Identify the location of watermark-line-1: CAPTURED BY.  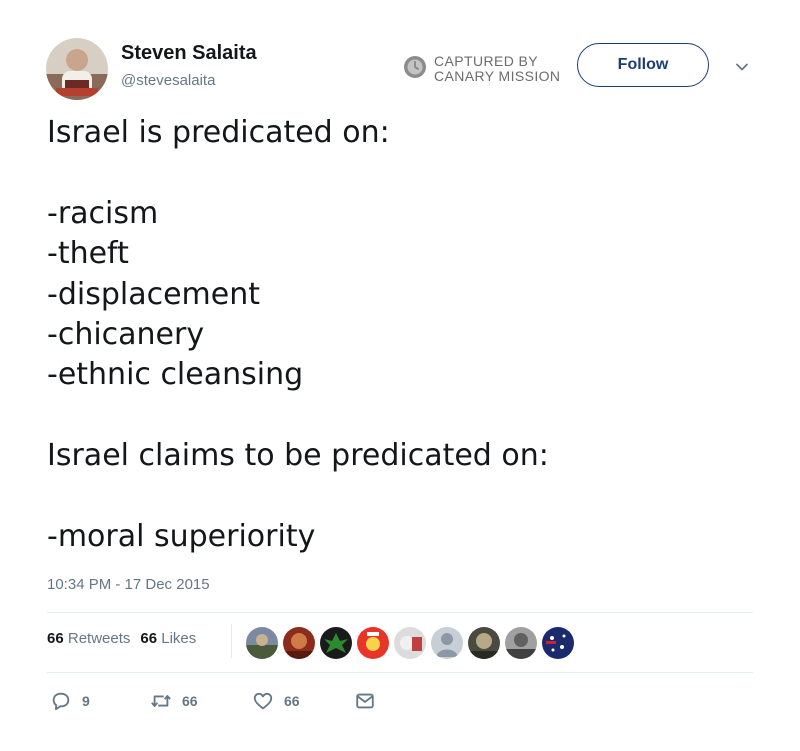
(486, 61).